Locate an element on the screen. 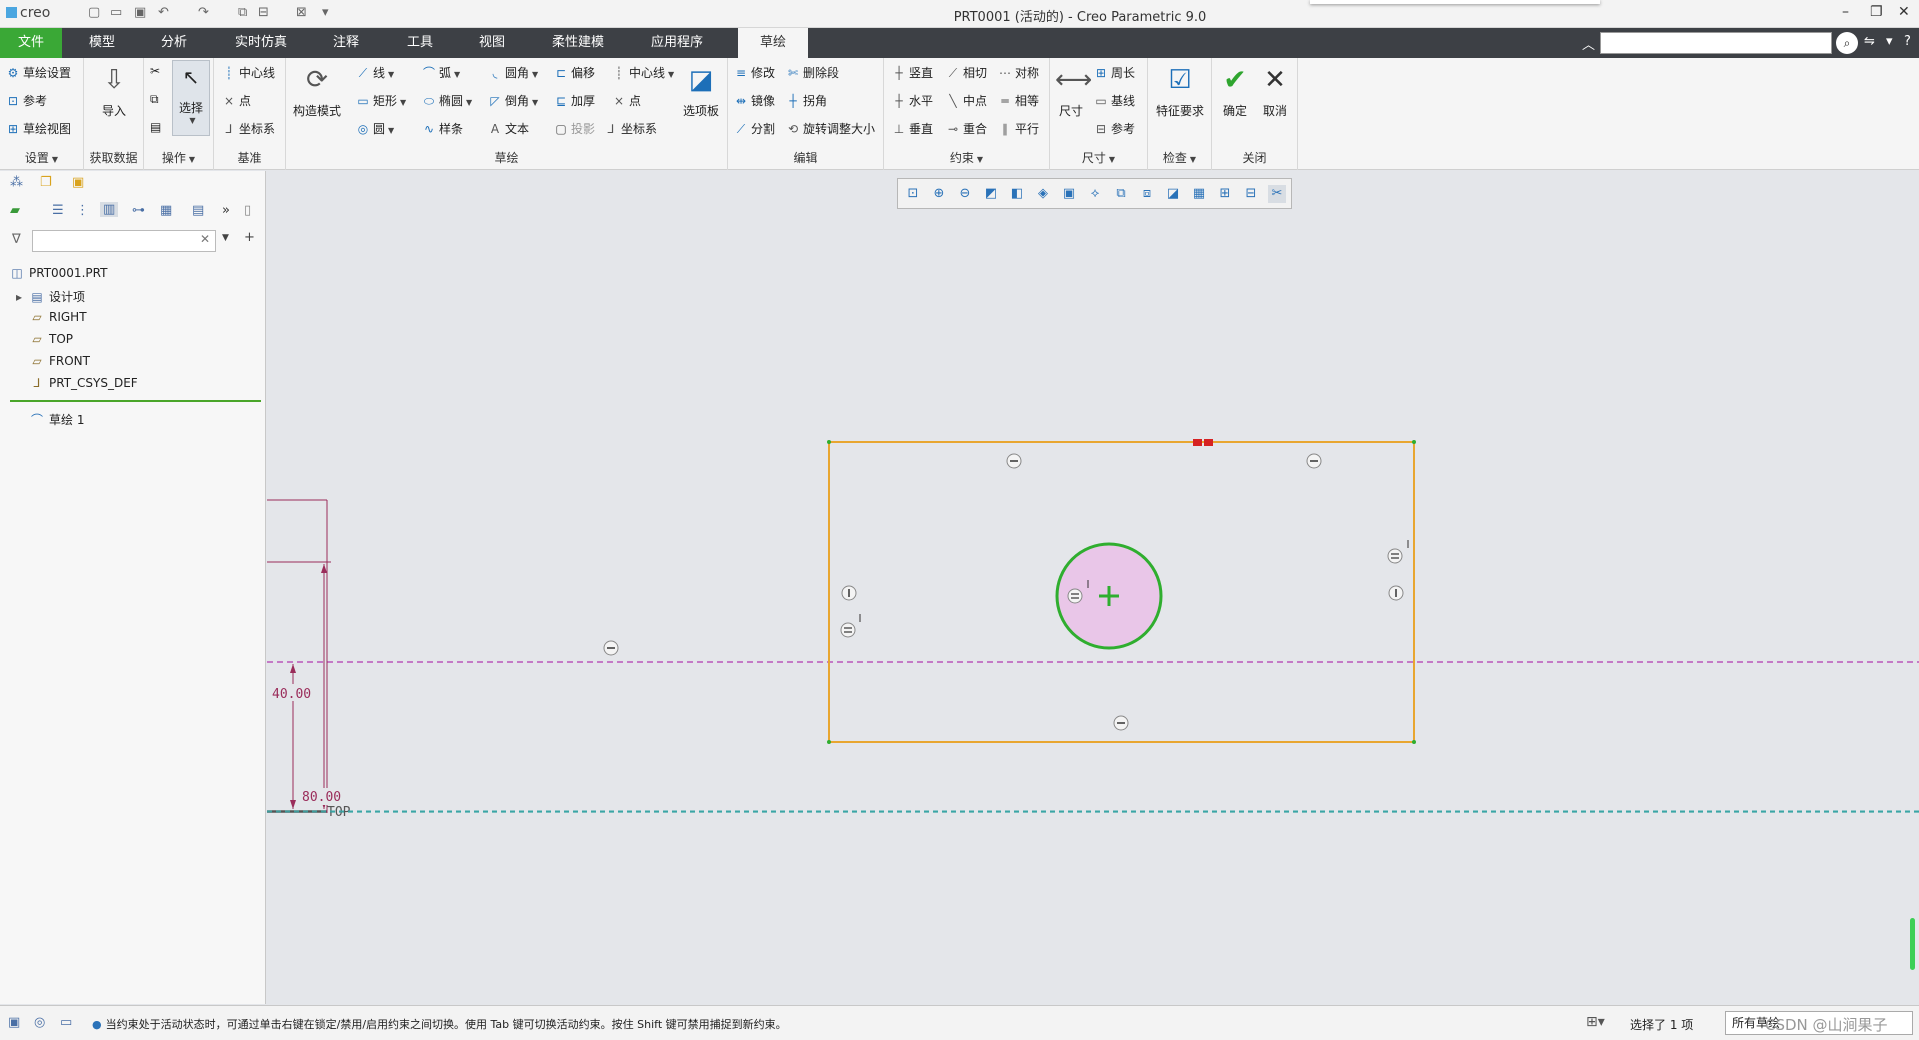 Image resolution: width=1919 pixels, height=1040 pixels. tree-item-csys: ⅃ PRT_CSYS_DEF is located at coordinates (84, 383).